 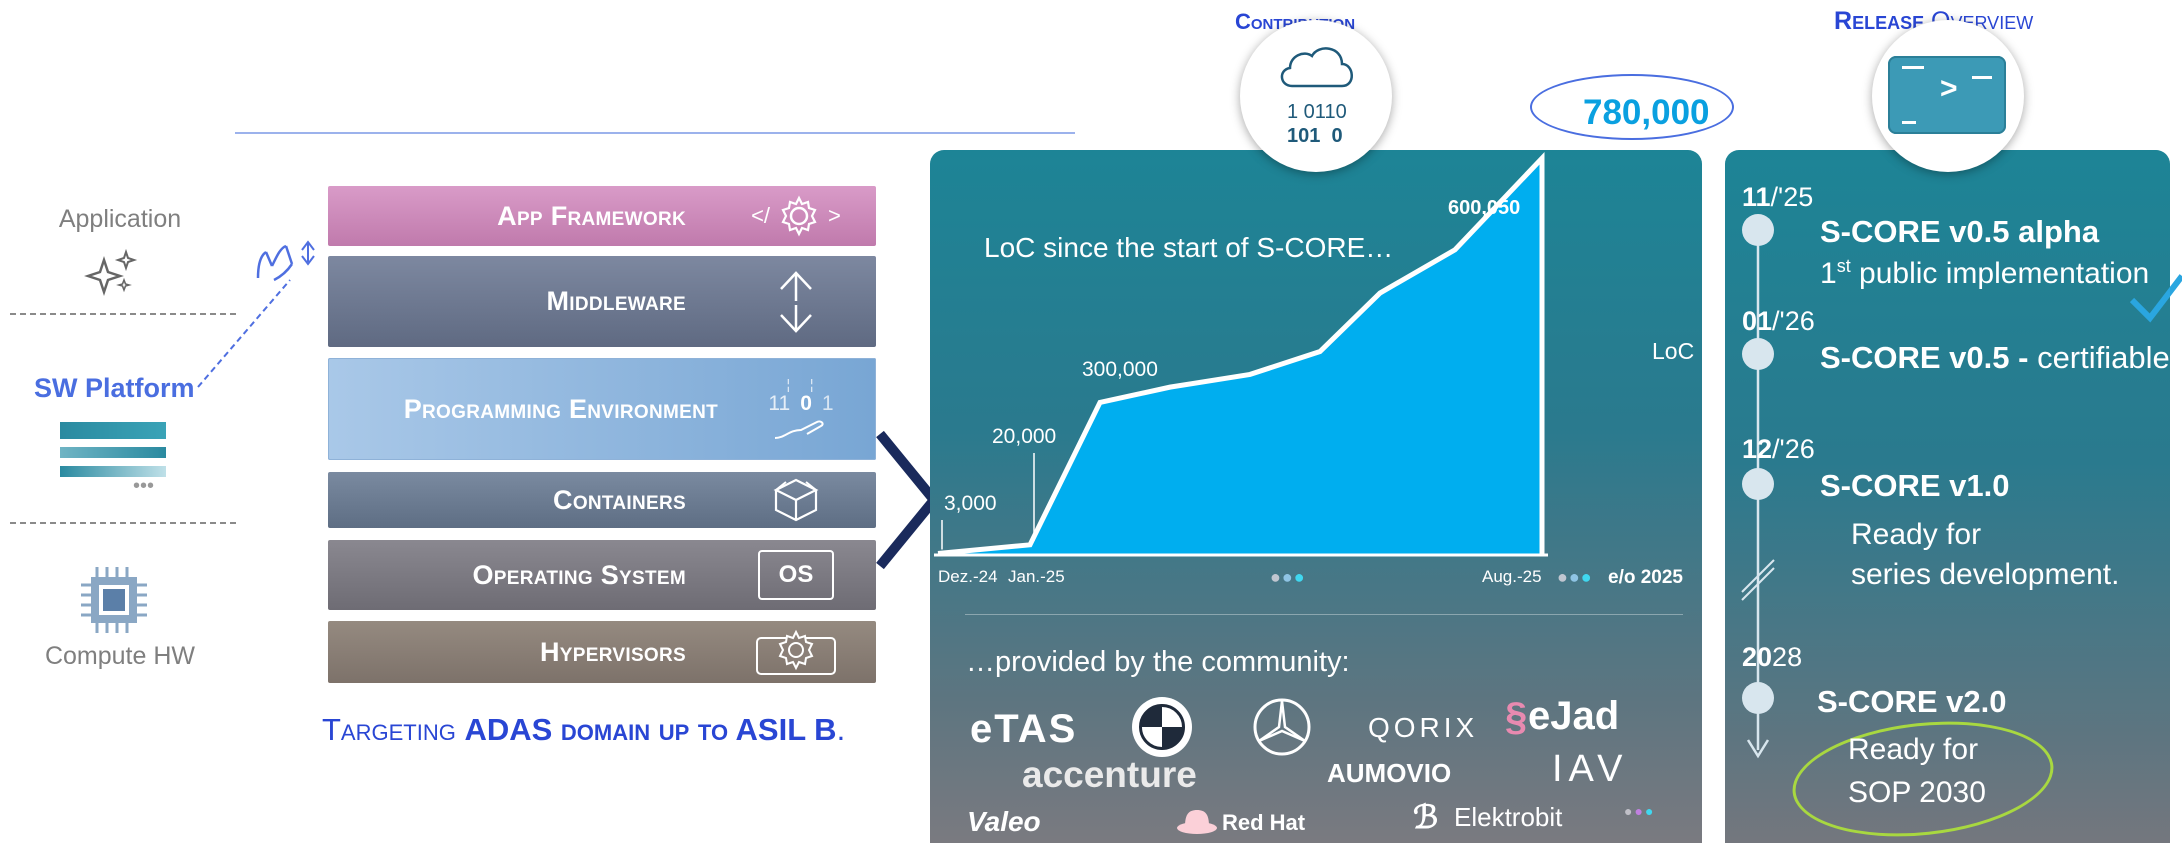 I want to click on targeting-prefix: Targeting, so click(x=393, y=729).